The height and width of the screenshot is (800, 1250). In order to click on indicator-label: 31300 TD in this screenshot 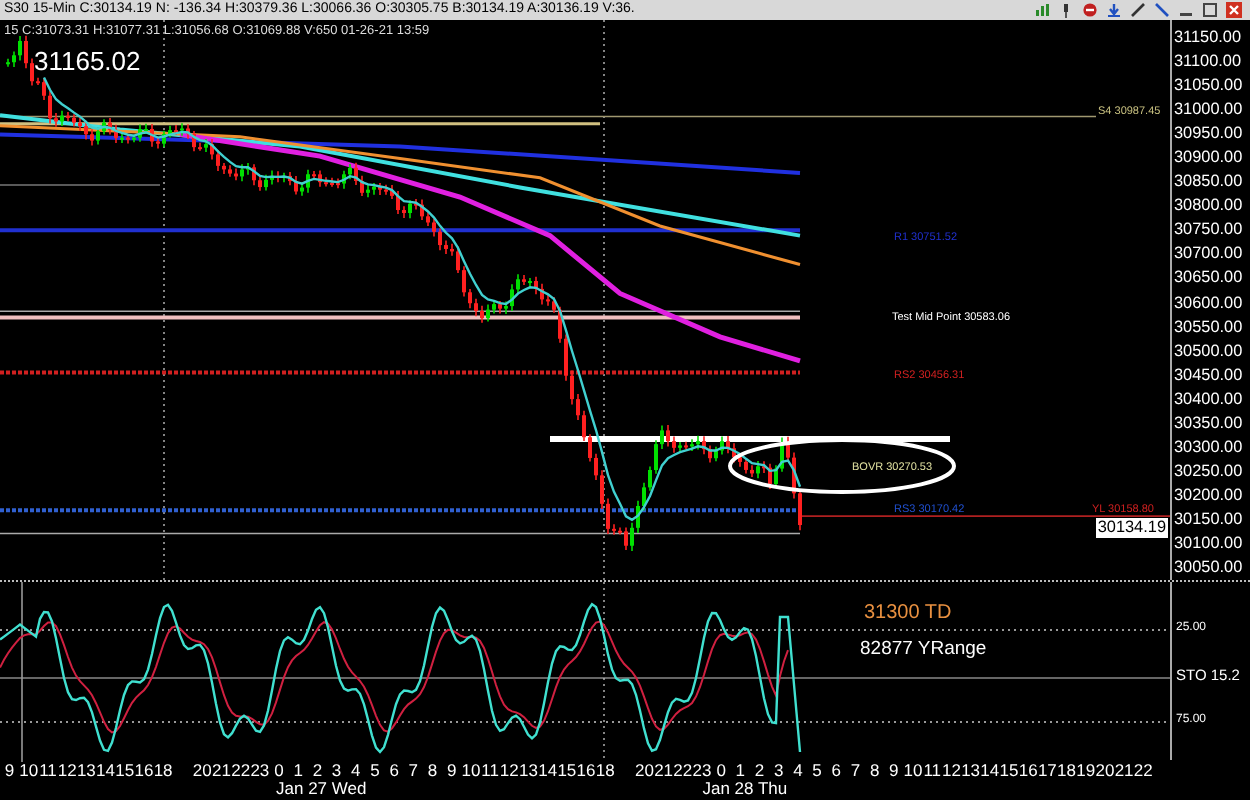, I will do `click(908, 614)`.